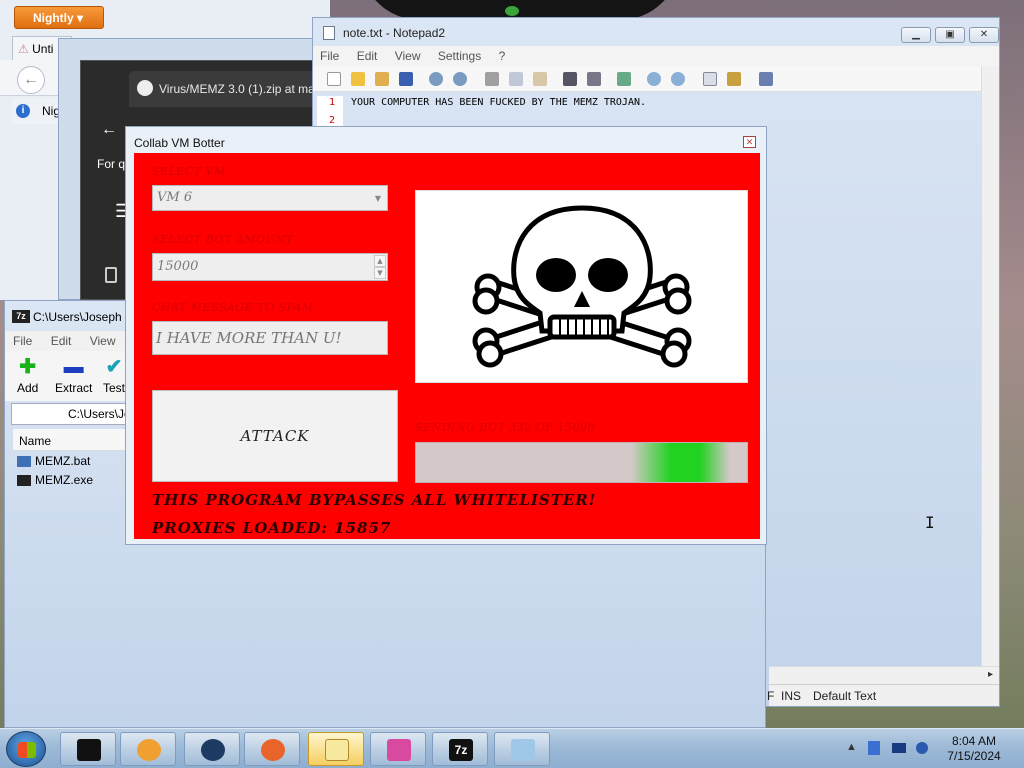 The width and height of the screenshot is (1024, 768). I want to click on test-label: Test, so click(114, 388).